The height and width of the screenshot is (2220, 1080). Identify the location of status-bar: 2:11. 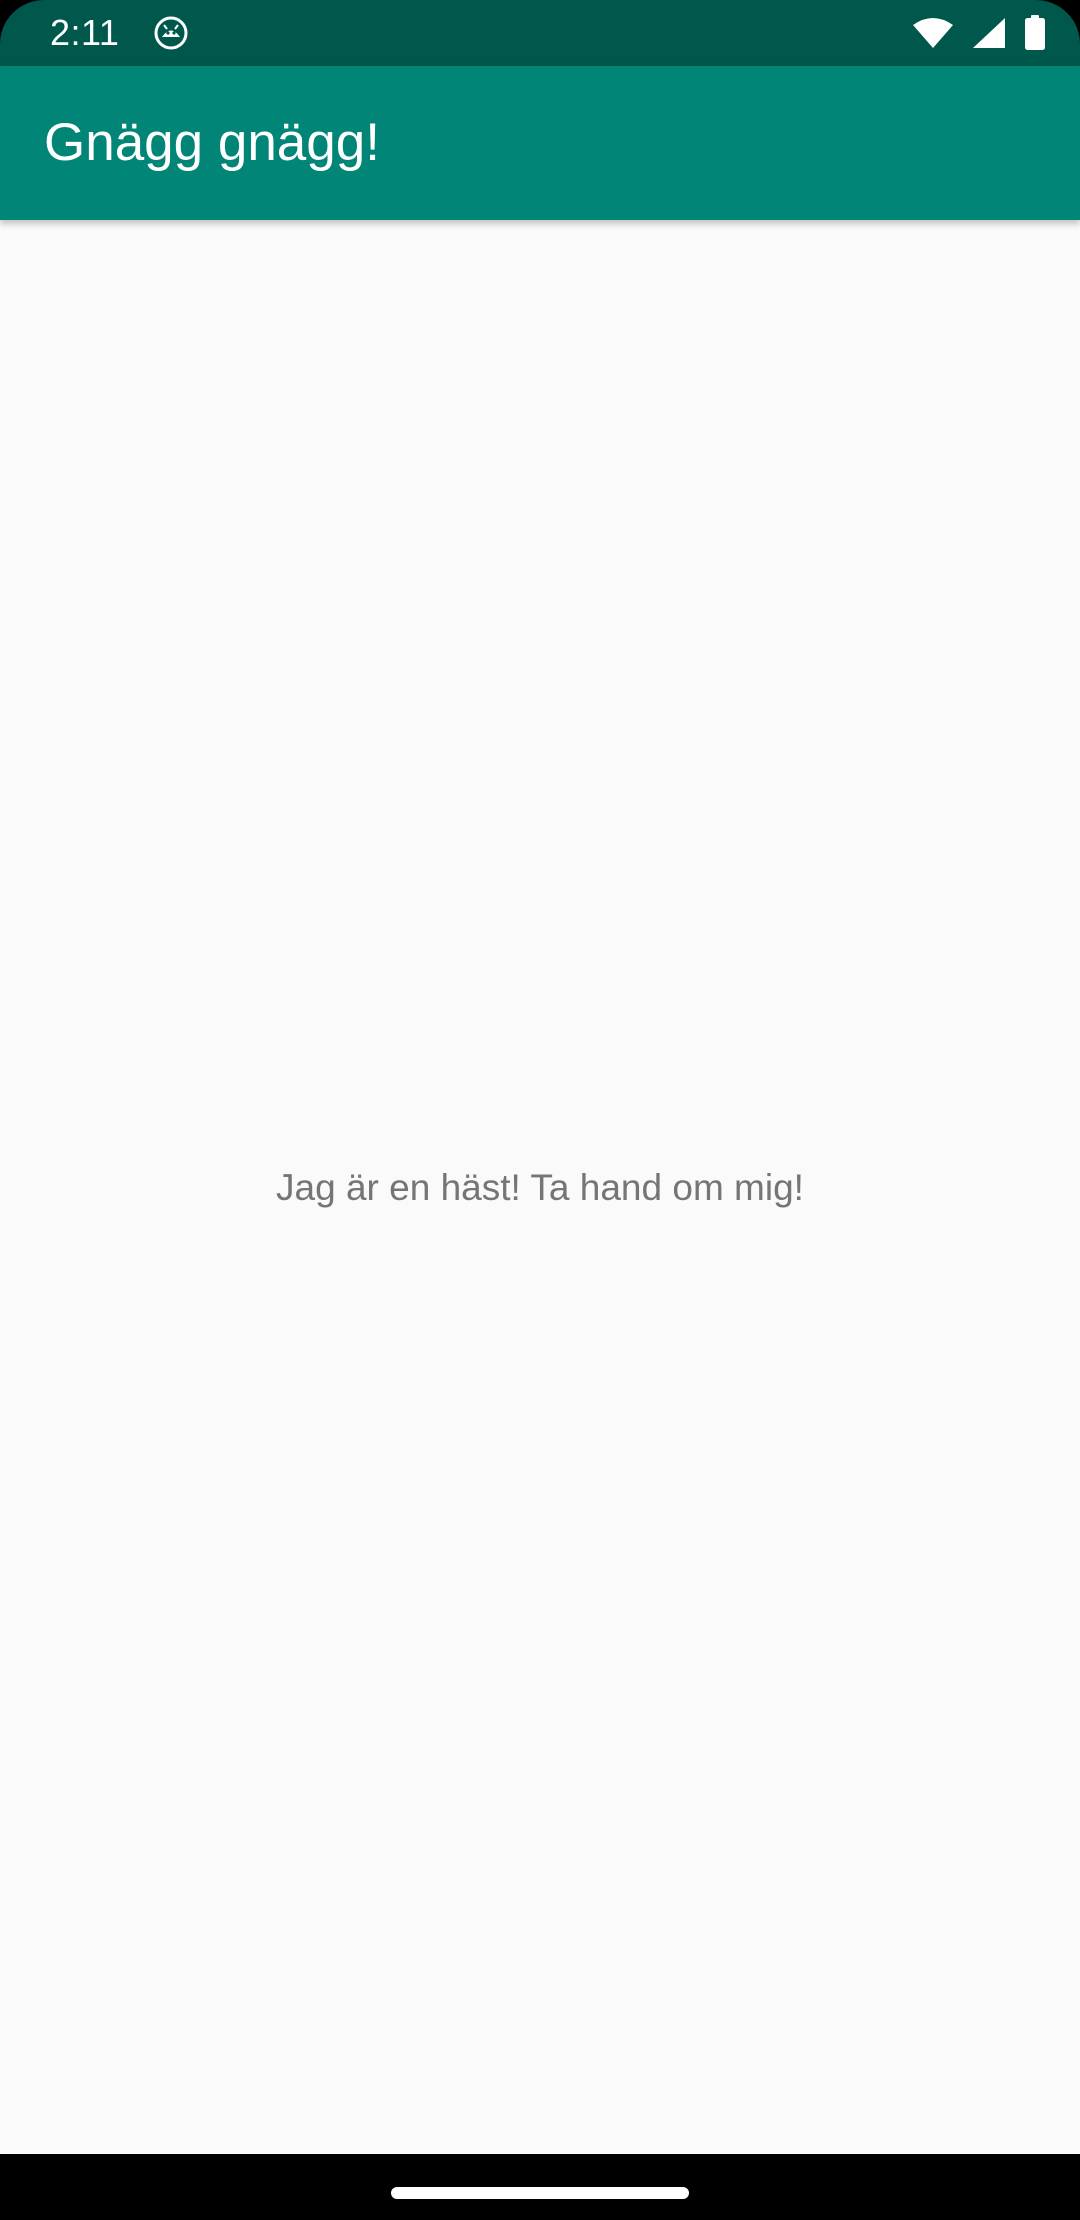
(540, 33).